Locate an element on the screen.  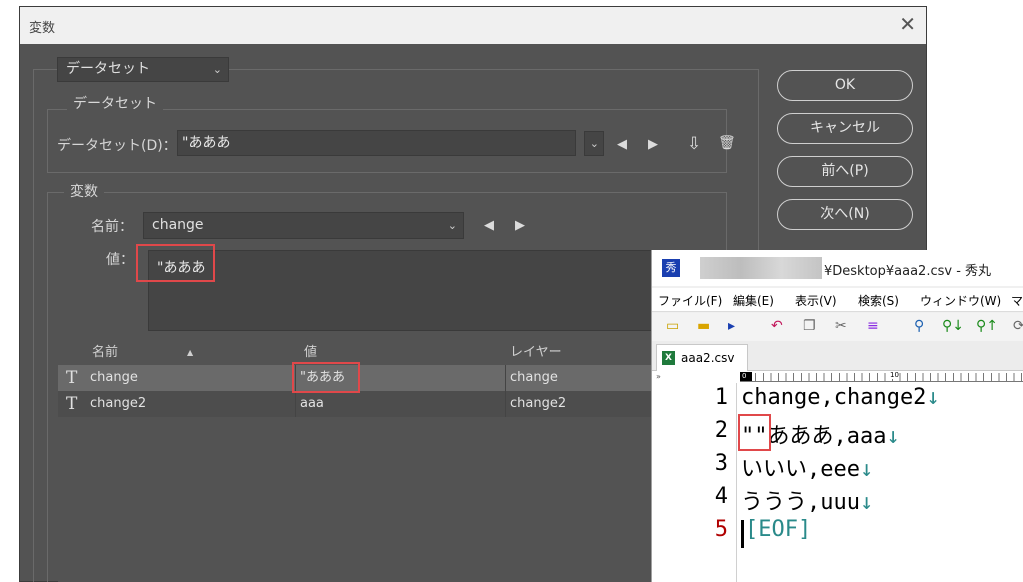
menu-search: 検索(S) is located at coordinates (878, 300).